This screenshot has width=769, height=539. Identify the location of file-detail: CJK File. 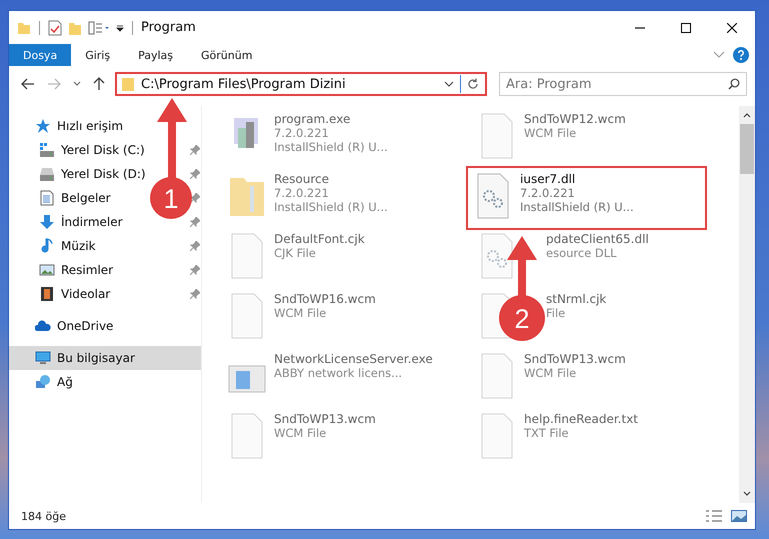
(295, 253).